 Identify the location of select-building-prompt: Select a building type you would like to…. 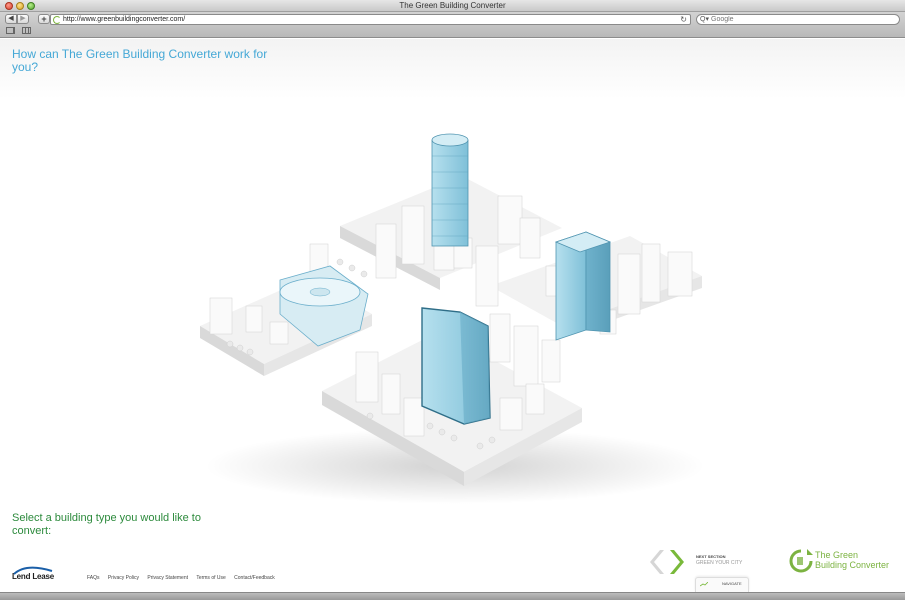
(106, 524).